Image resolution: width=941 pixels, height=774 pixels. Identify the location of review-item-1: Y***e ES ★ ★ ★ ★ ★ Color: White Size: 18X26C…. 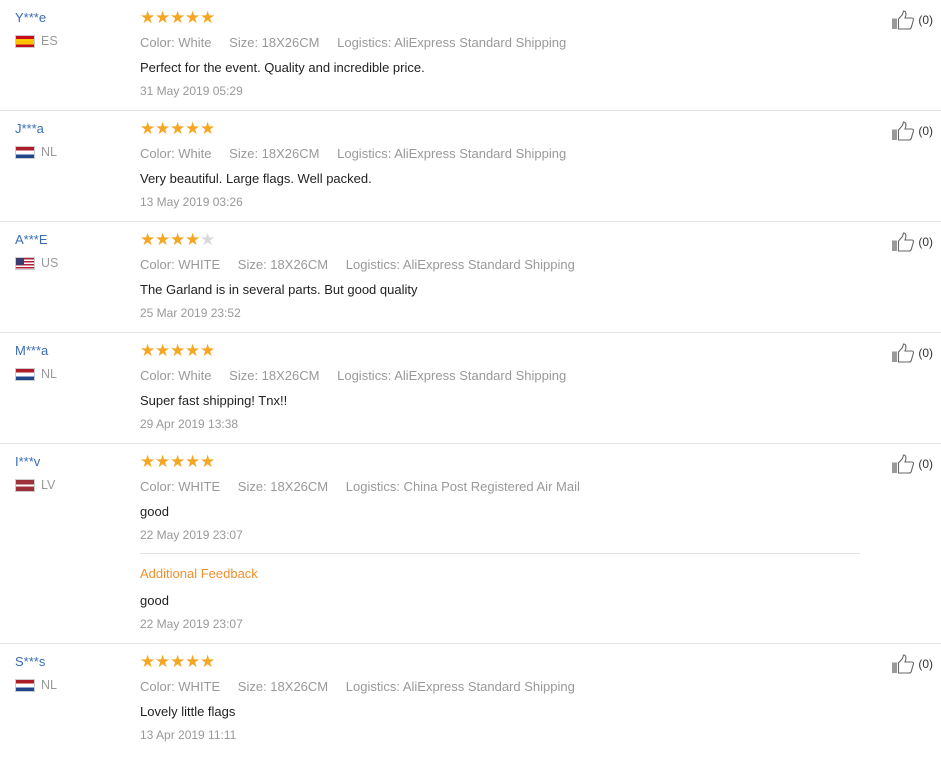
(470, 55).